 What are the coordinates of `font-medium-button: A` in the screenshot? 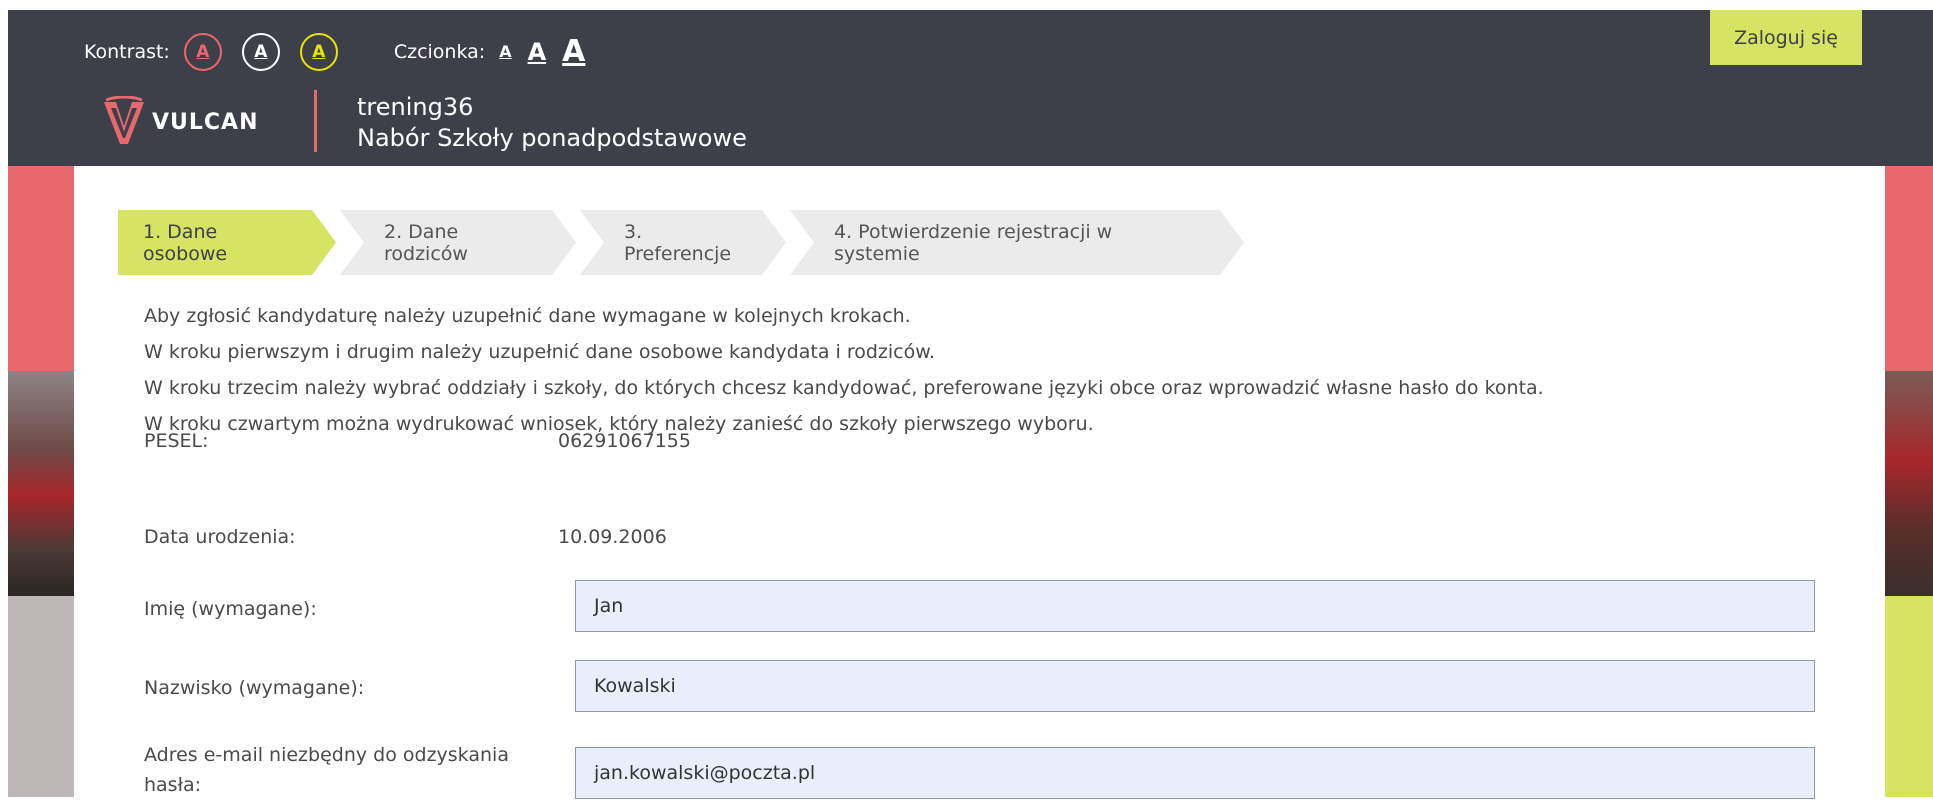 It's located at (537, 52).